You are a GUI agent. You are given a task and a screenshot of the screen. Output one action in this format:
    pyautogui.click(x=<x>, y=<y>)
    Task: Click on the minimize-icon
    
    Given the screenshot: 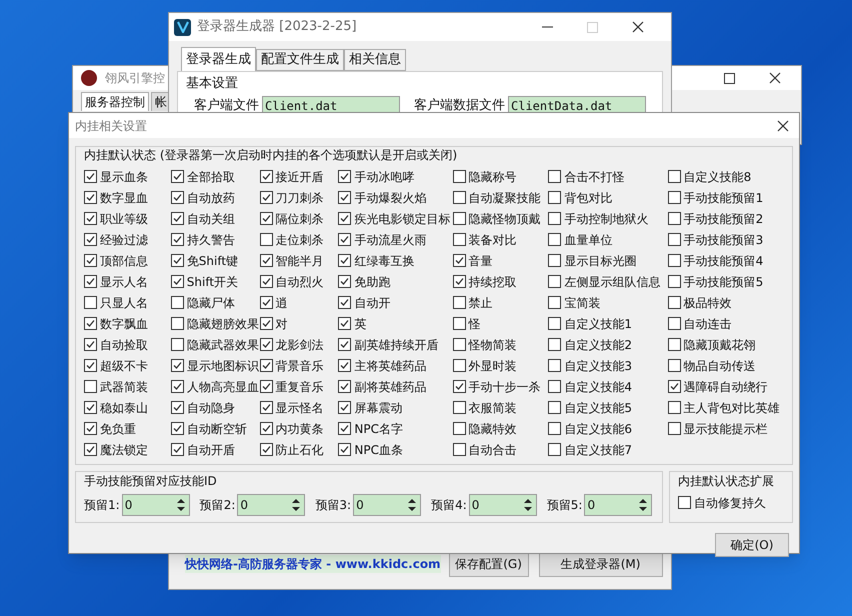 What is the action you would take?
    pyautogui.click(x=547, y=27)
    